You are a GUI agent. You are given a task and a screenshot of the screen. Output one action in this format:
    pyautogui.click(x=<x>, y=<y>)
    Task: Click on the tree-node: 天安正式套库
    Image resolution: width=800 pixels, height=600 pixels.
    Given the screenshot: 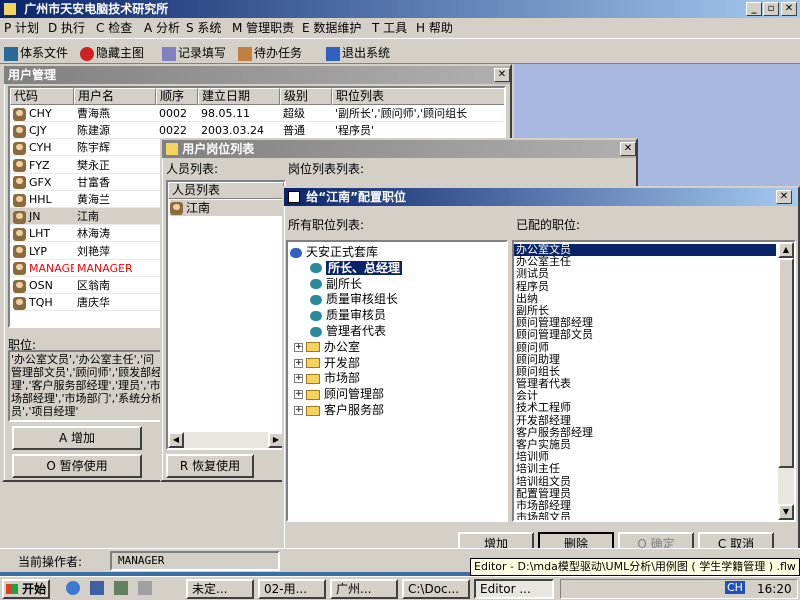 What is the action you would take?
    pyautogui.click(x=334, y=252)
    